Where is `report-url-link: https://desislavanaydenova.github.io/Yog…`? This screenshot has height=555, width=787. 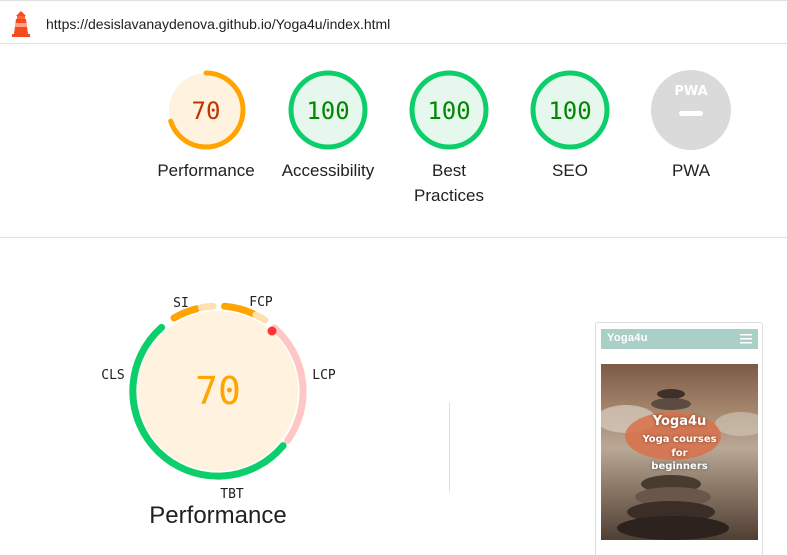
report-url-link: https://desislavanaydenova.github.io/Yog… is located at coordinates (218, 24).